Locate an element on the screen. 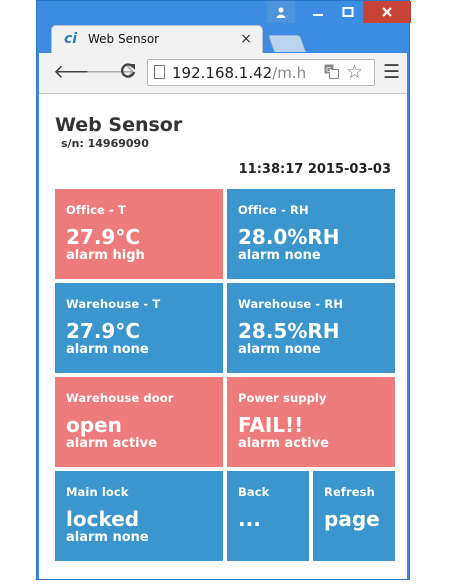 This screenshot has width=452, height=584. tile-label: Power supply is located at coordinates (282, 398).